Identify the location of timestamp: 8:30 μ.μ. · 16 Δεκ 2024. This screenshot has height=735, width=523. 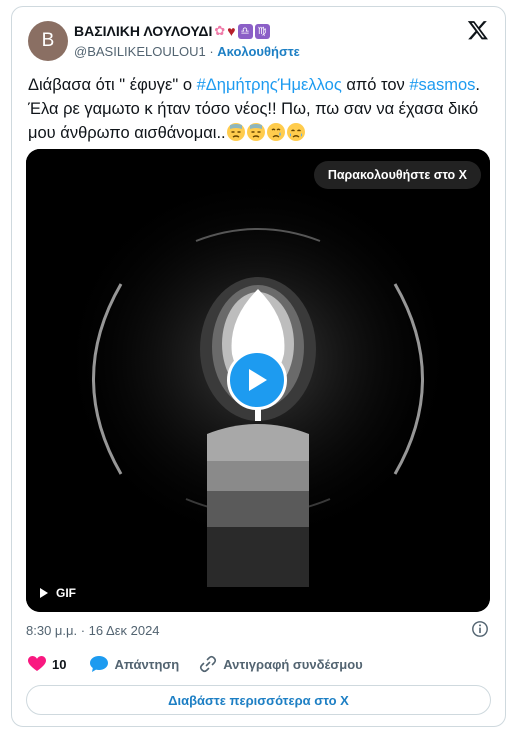
(93, 630).